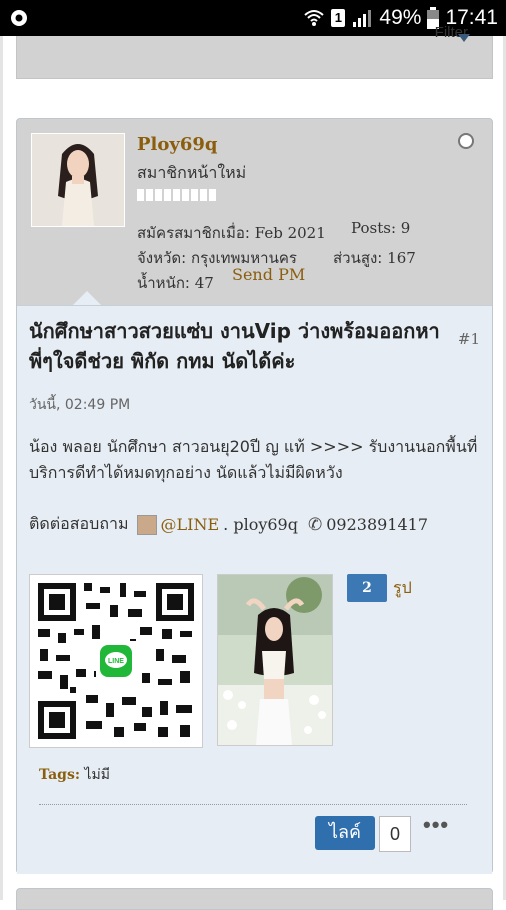 Image resolution: width=506 pixels, height=910 pixels. Describe the element at coordinates (315, 524) in the screenshot. I see `phone-icon: ✆` at that location.